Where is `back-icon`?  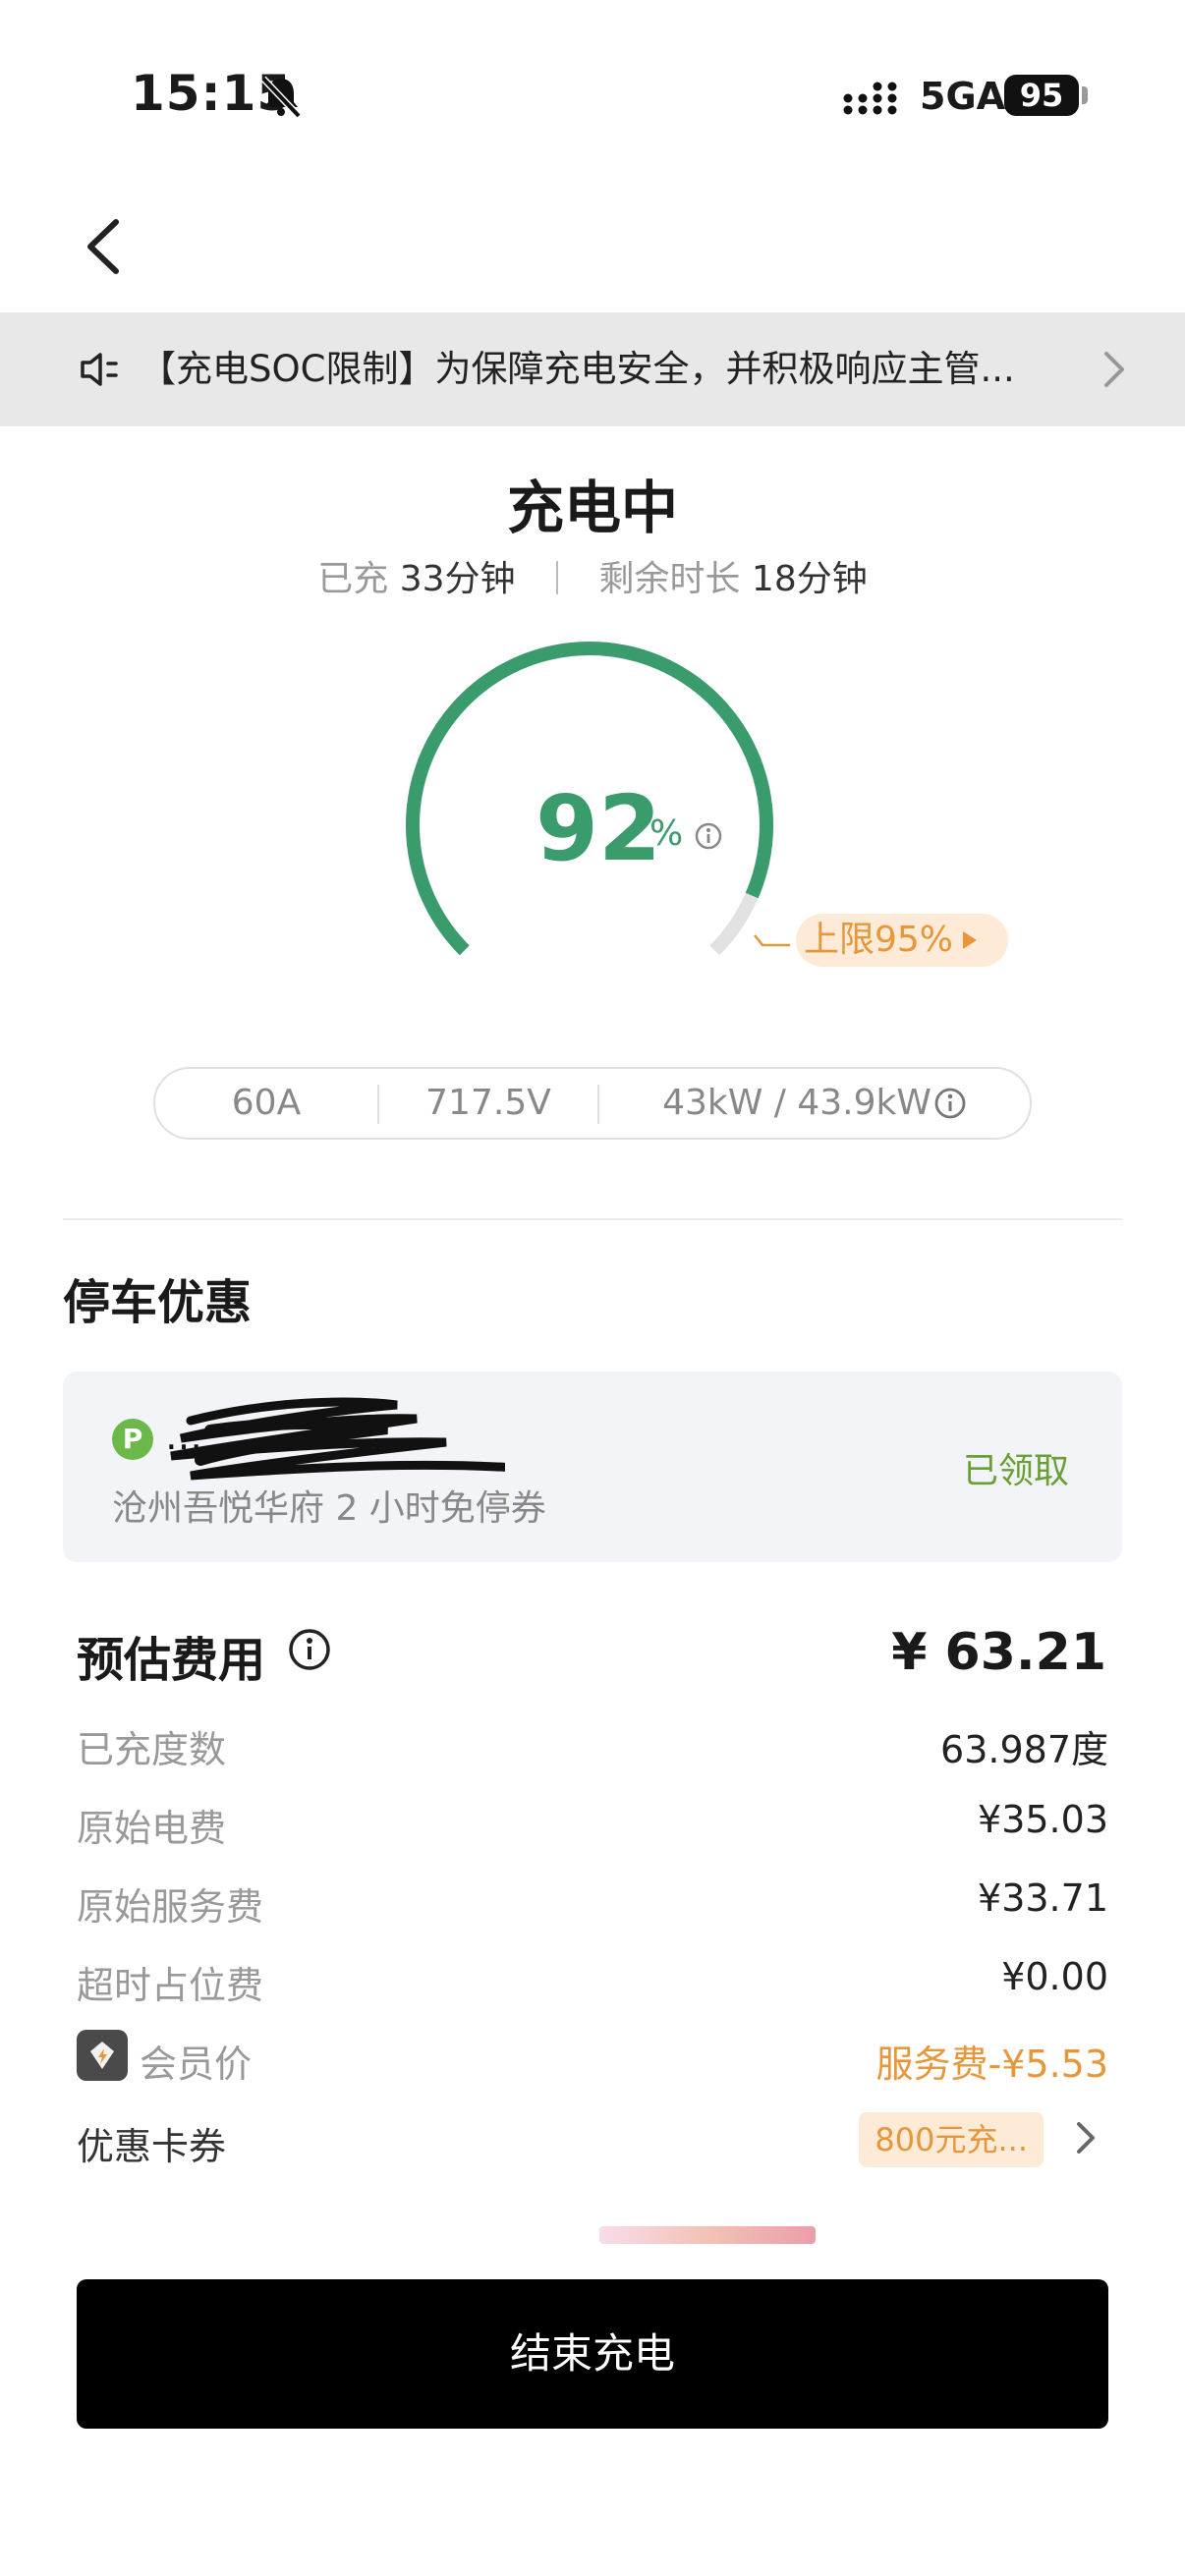
back-icon is located at coordinates (107, 246).